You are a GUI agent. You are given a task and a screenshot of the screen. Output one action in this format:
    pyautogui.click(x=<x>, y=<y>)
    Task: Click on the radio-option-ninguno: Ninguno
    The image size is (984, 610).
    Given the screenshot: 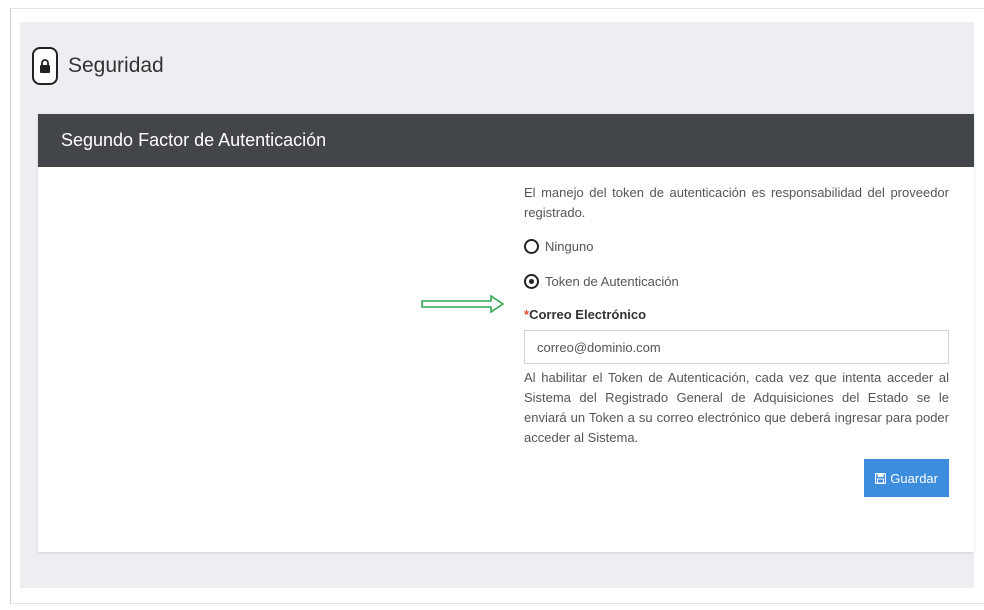 What is the action you would take?
    pyautogui.click(x=736, y=246)
    